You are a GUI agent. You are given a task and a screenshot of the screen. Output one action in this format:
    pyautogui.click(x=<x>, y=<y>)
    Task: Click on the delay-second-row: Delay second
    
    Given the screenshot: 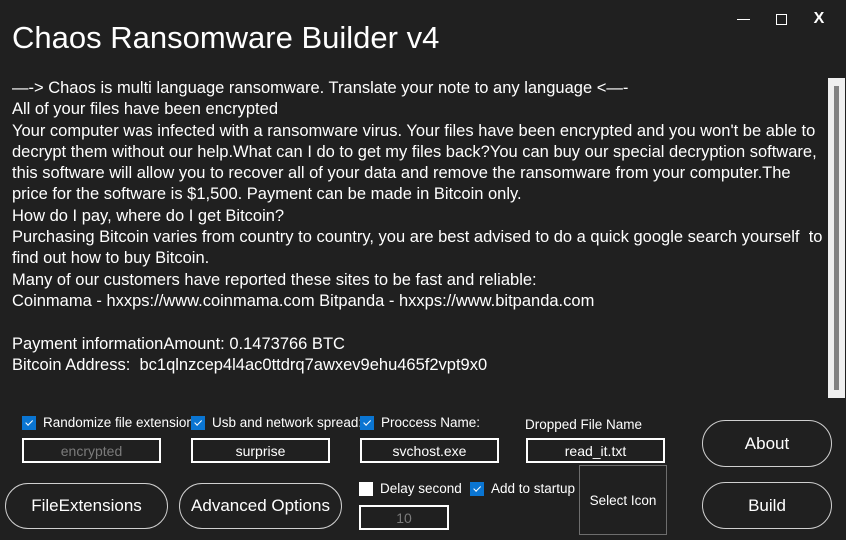 What is the action you would take?
    pyautogui.click(x=410, y=488)
    